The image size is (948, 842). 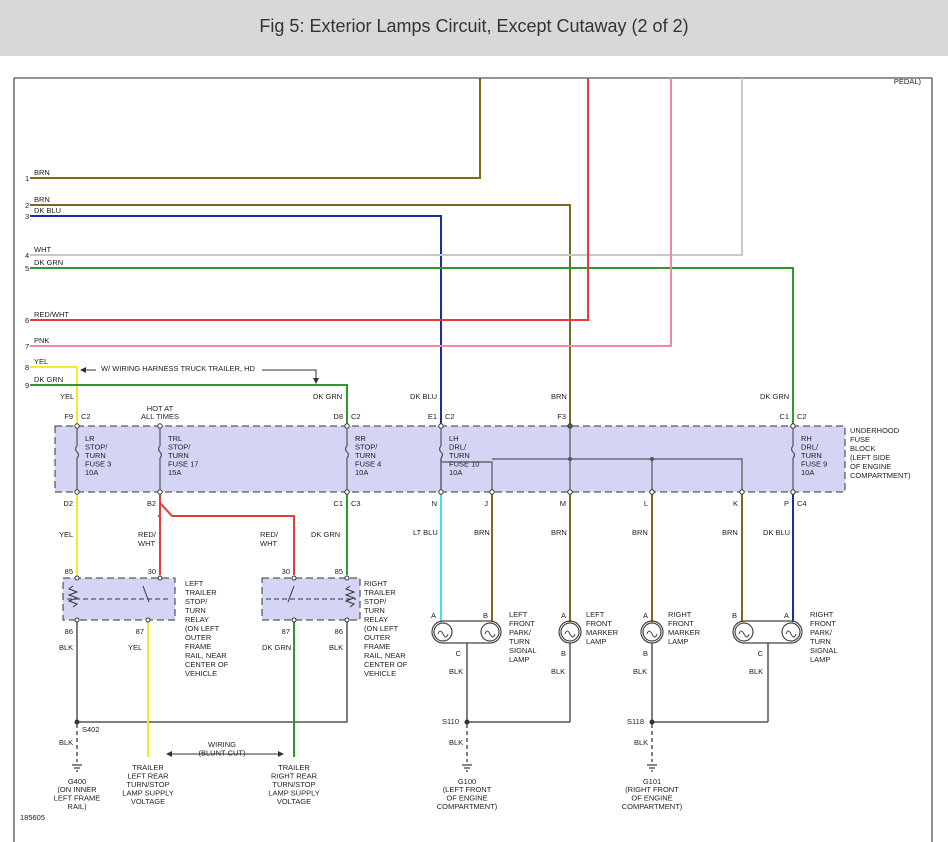 I want to click on lamp-label: MARKER, so click(x=684, y=632).